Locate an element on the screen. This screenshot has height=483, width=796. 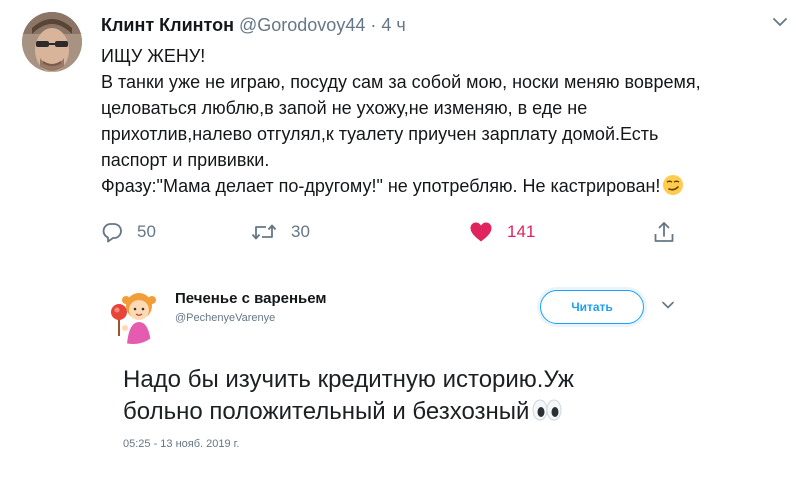
retweet-count: 30 is located at coordinates (300, 231).